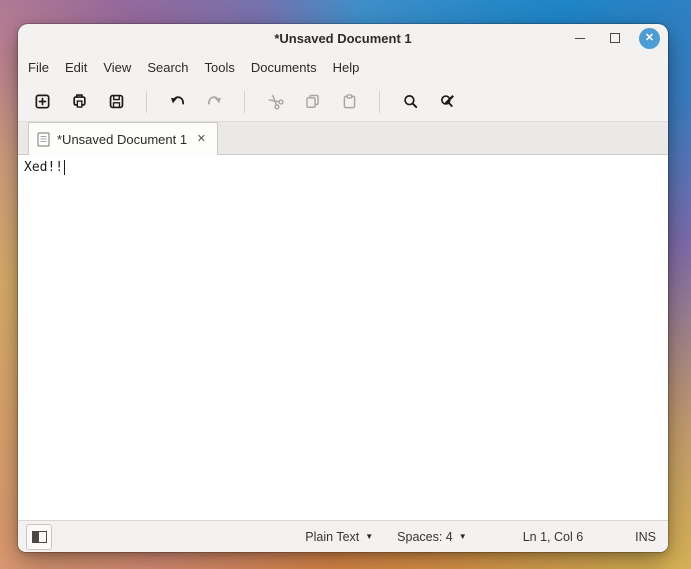 Image resolution: width=691 pixels, height=569 pixels. Describe the element at coordinates (167, 67) in the screenshot. I see `menu-search: Search` at that location.